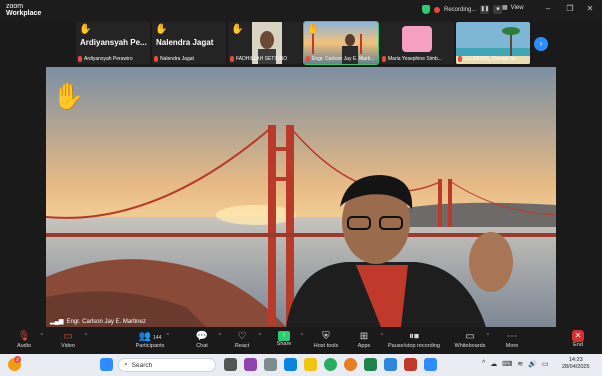  I want to click on view-grid-icon: ▦, so click(505, 8).